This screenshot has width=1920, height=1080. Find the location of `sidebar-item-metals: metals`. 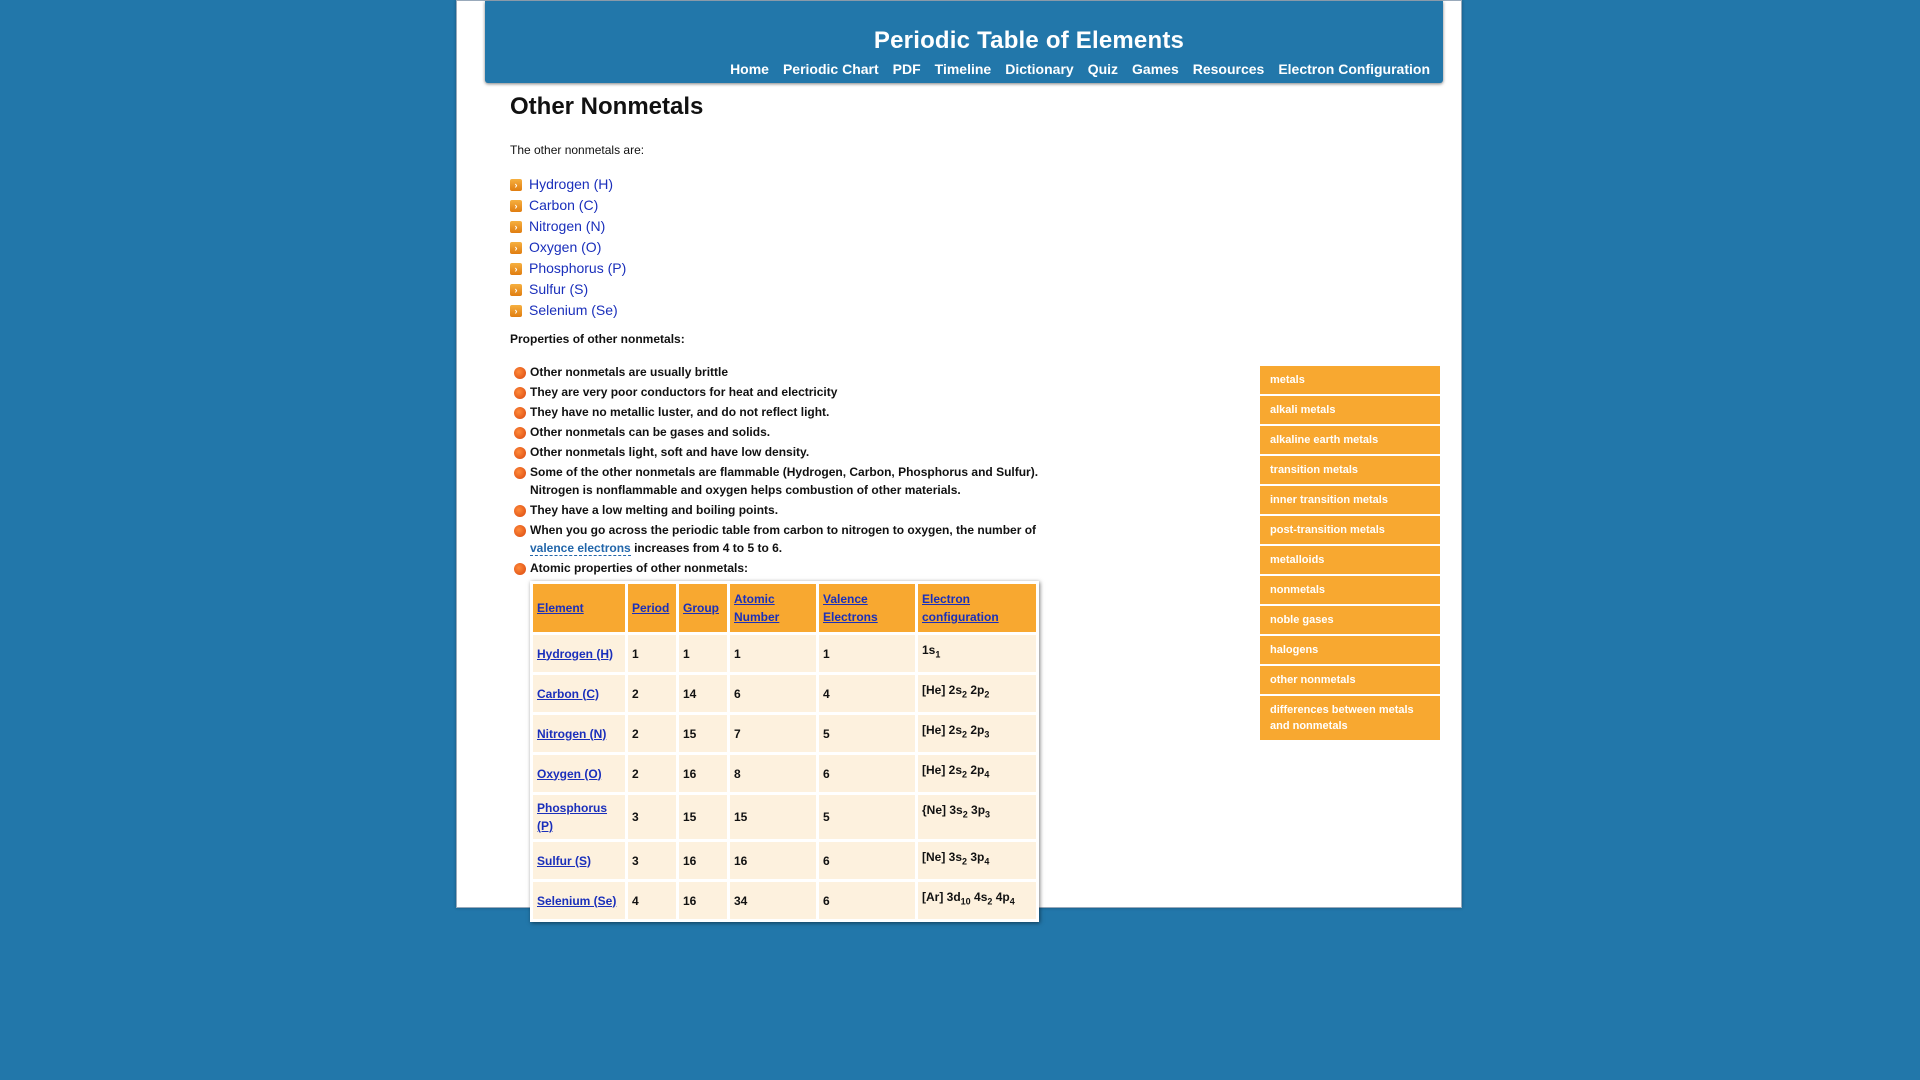

sidebar-item-metals: metals is located at coordinates (1350, 380).